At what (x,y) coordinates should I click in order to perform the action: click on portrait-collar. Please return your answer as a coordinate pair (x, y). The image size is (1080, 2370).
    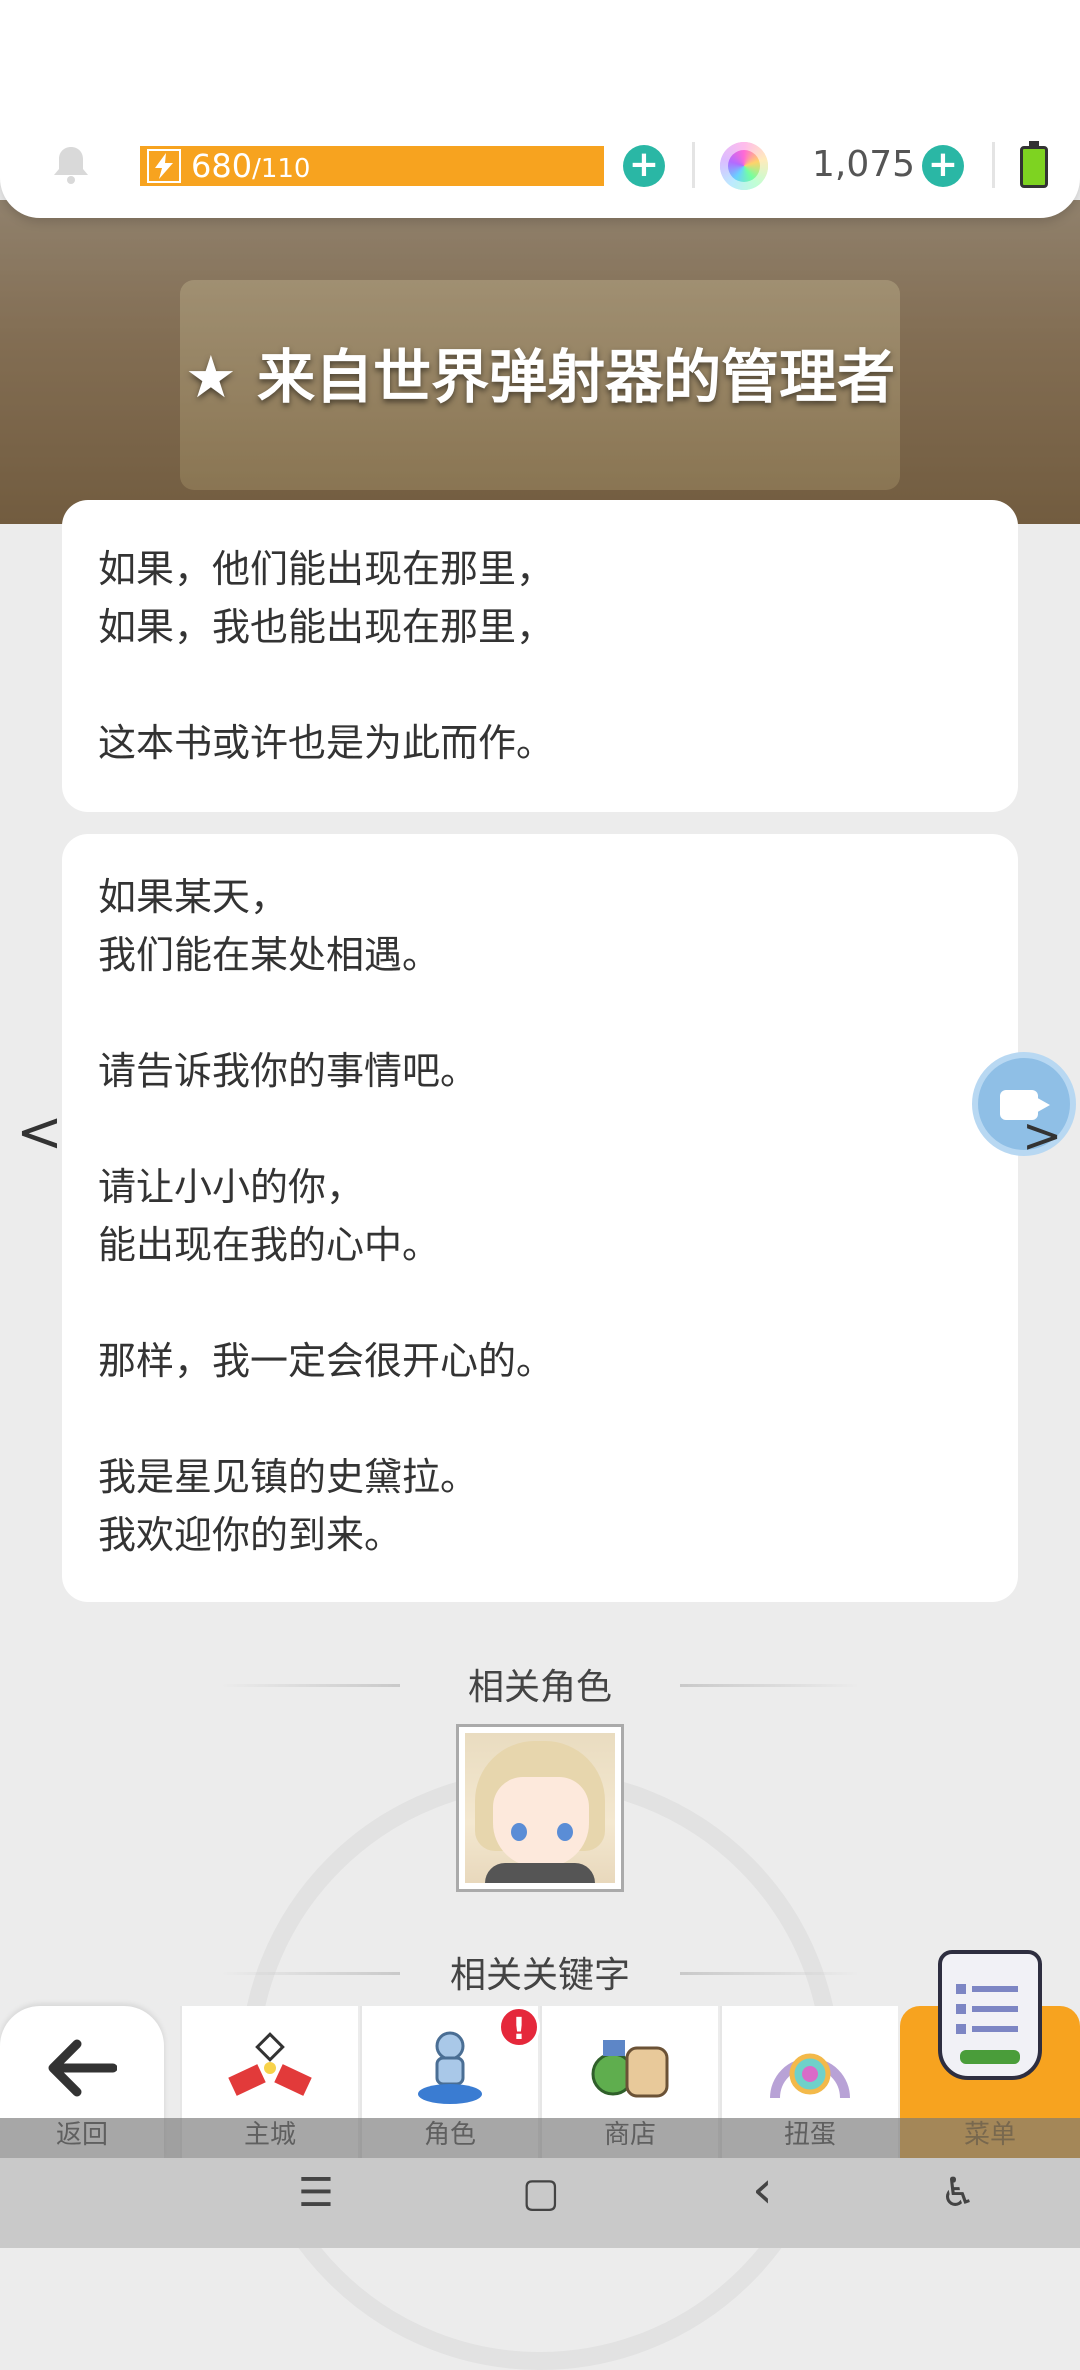
    Looking at the image, I should click on (540, 1873).